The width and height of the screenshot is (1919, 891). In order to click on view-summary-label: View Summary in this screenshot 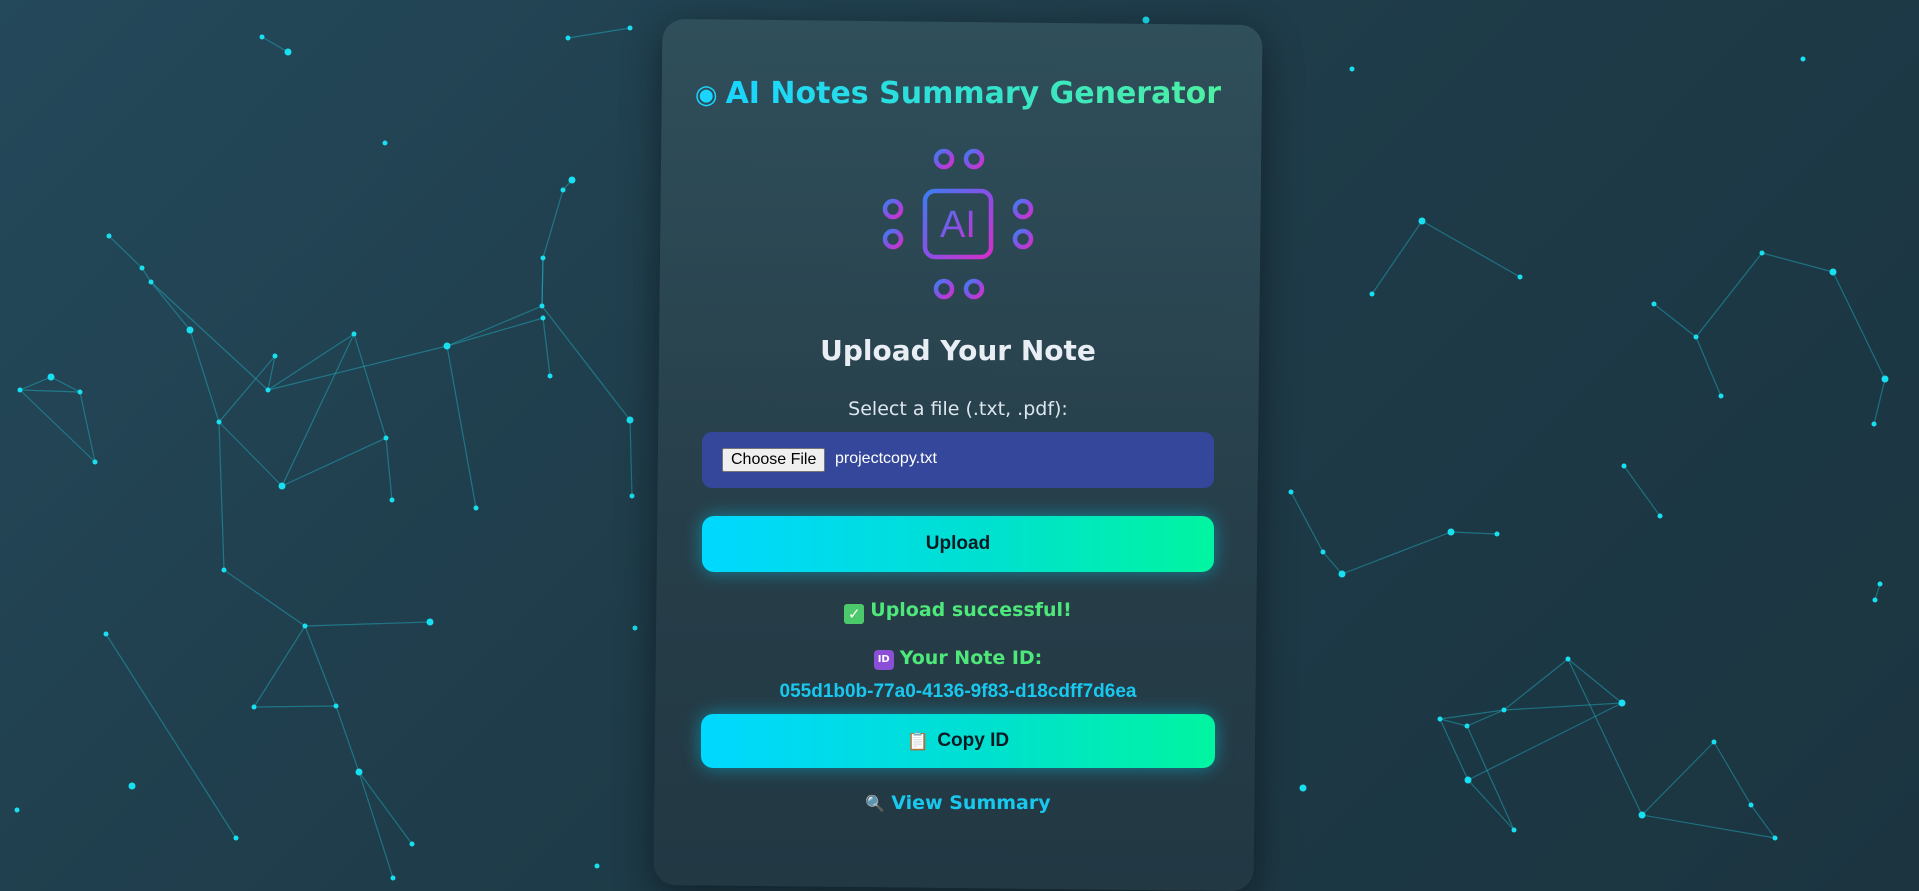, I will do `click(971, 803)`.